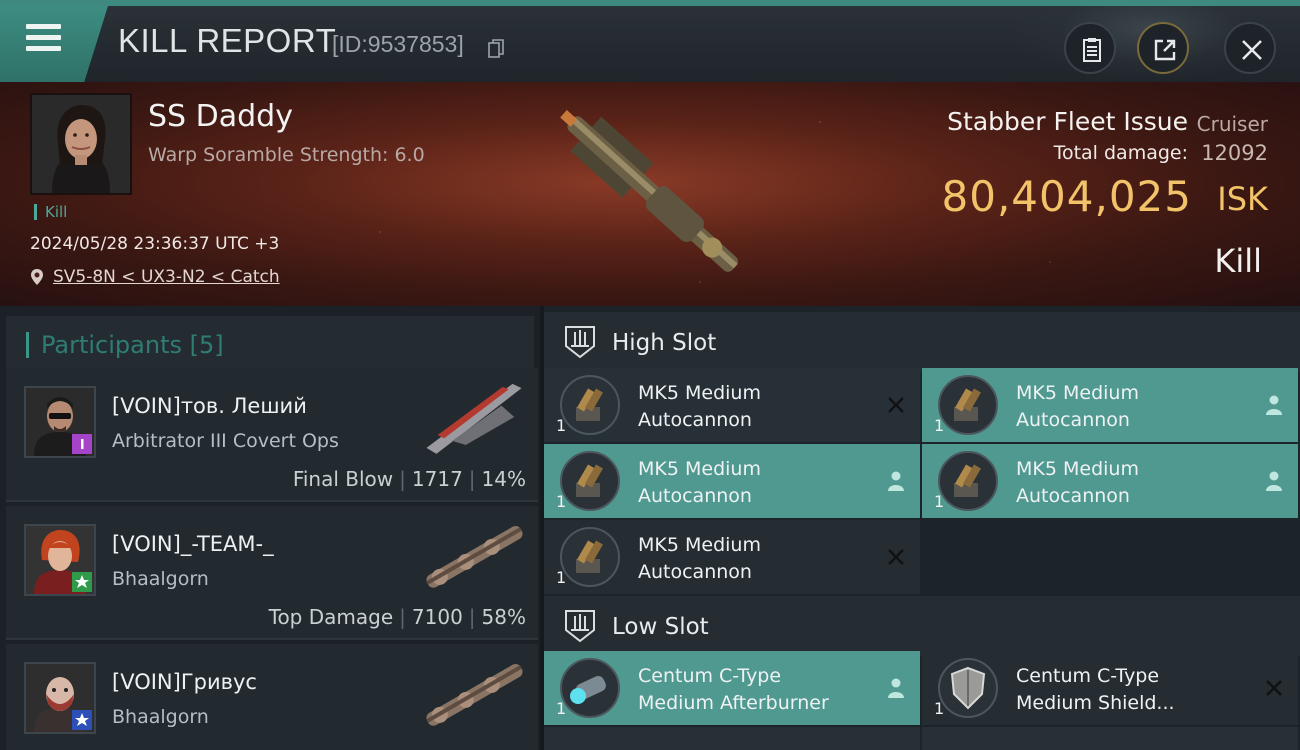 Image resolution: width=1300 pixels, height=750 pixels. I want to click on kill-result: Kill, so click(1238, 261).